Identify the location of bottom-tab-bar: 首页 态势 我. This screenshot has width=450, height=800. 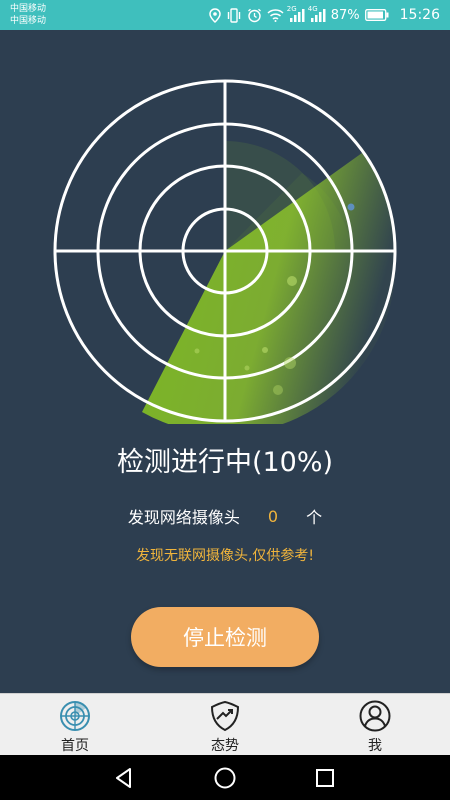
(225, 724).